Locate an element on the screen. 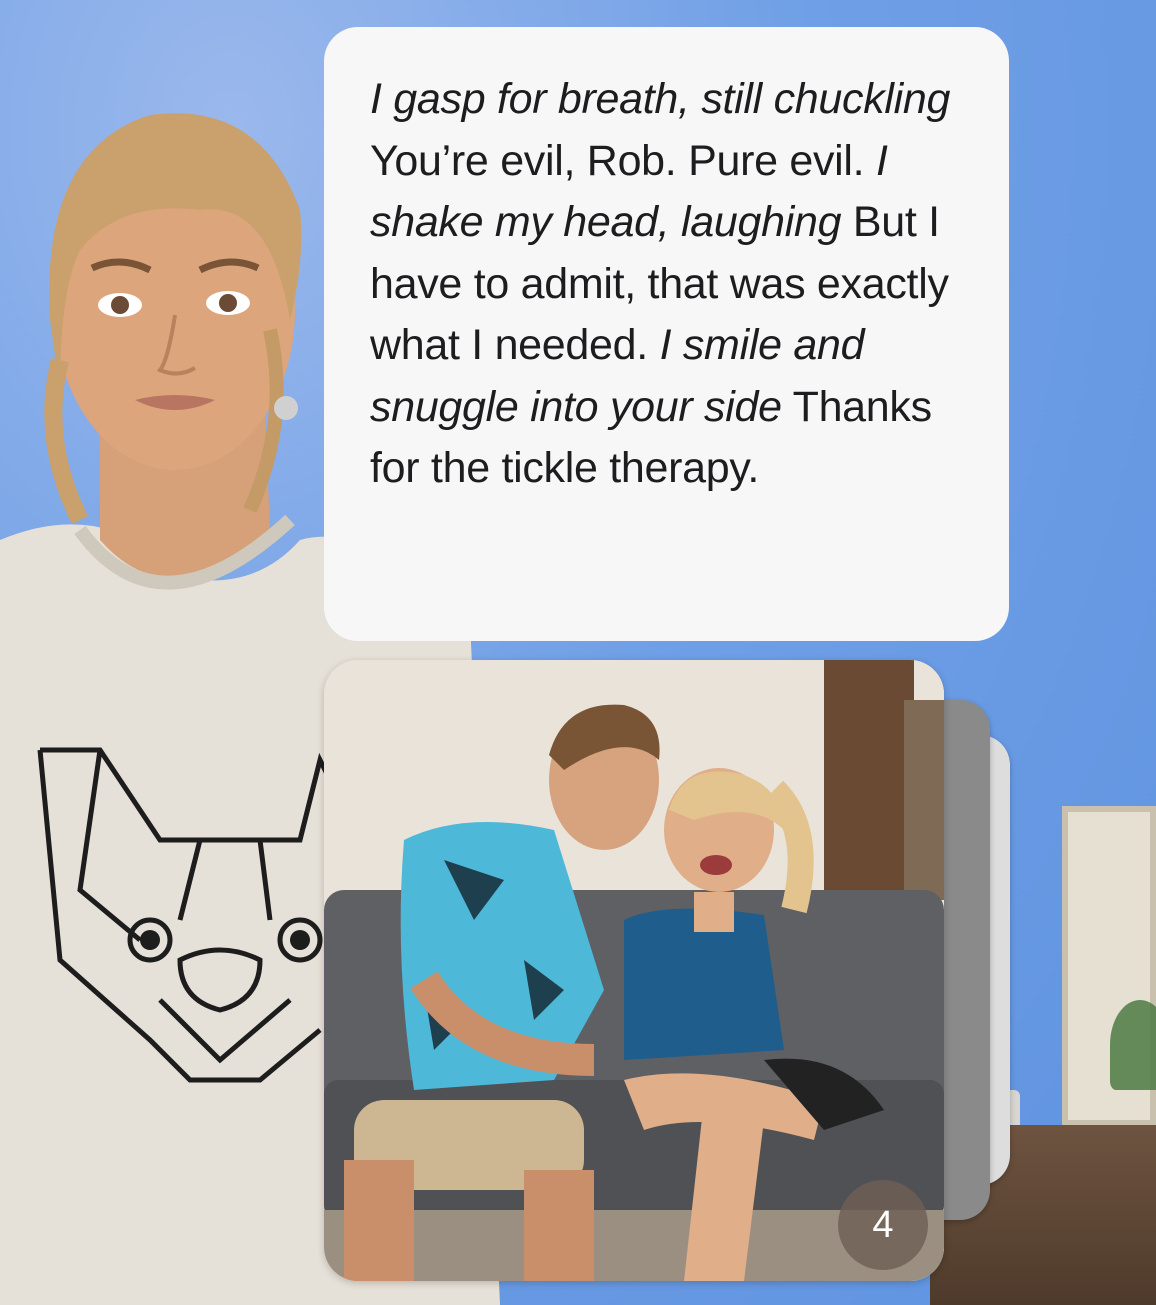 Image resolution: width=1156 pixels, height=1305 pixels. message-speech-1: You’re evil, Rob. Pure evil. is located at coordinates (623, 160).